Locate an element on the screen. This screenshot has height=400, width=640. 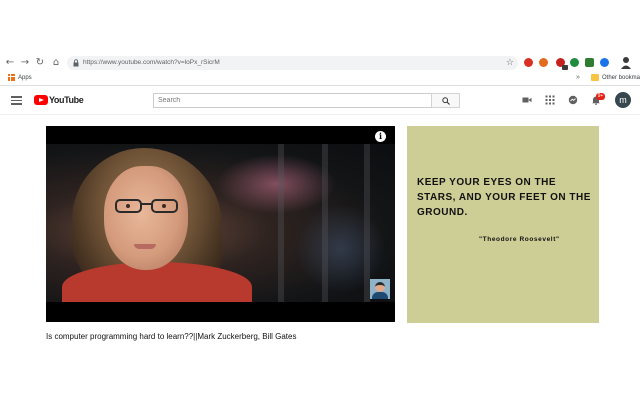
search-icon is located at coordinates (446, 101).